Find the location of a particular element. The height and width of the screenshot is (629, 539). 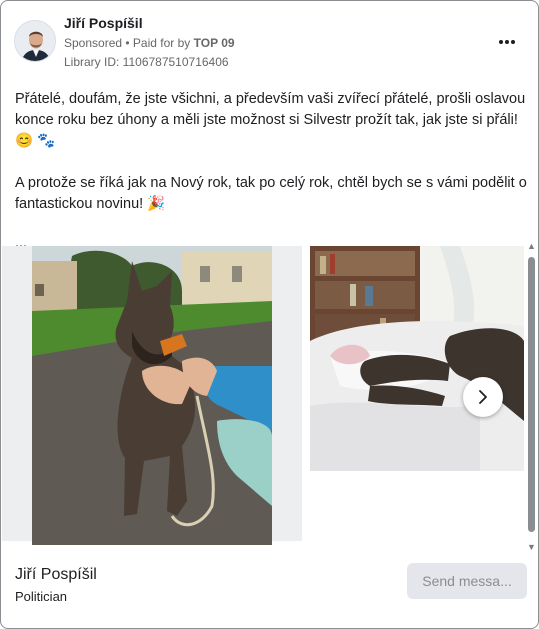

profile-photo-icon is located at coordinates (35, 41).